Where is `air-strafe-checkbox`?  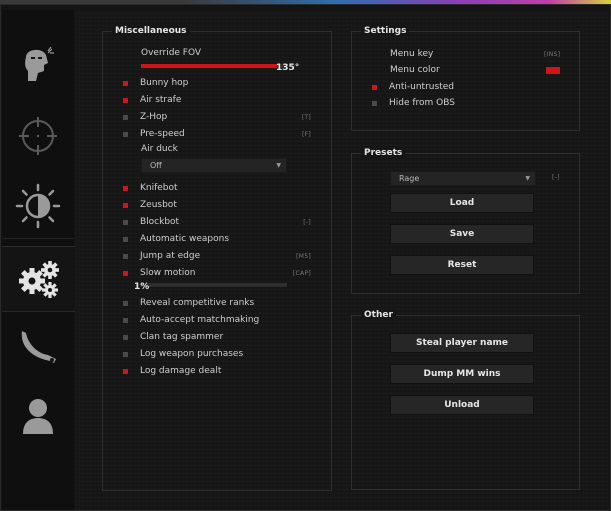 air-strafe-checkbox is located at coordinates (125, 100).